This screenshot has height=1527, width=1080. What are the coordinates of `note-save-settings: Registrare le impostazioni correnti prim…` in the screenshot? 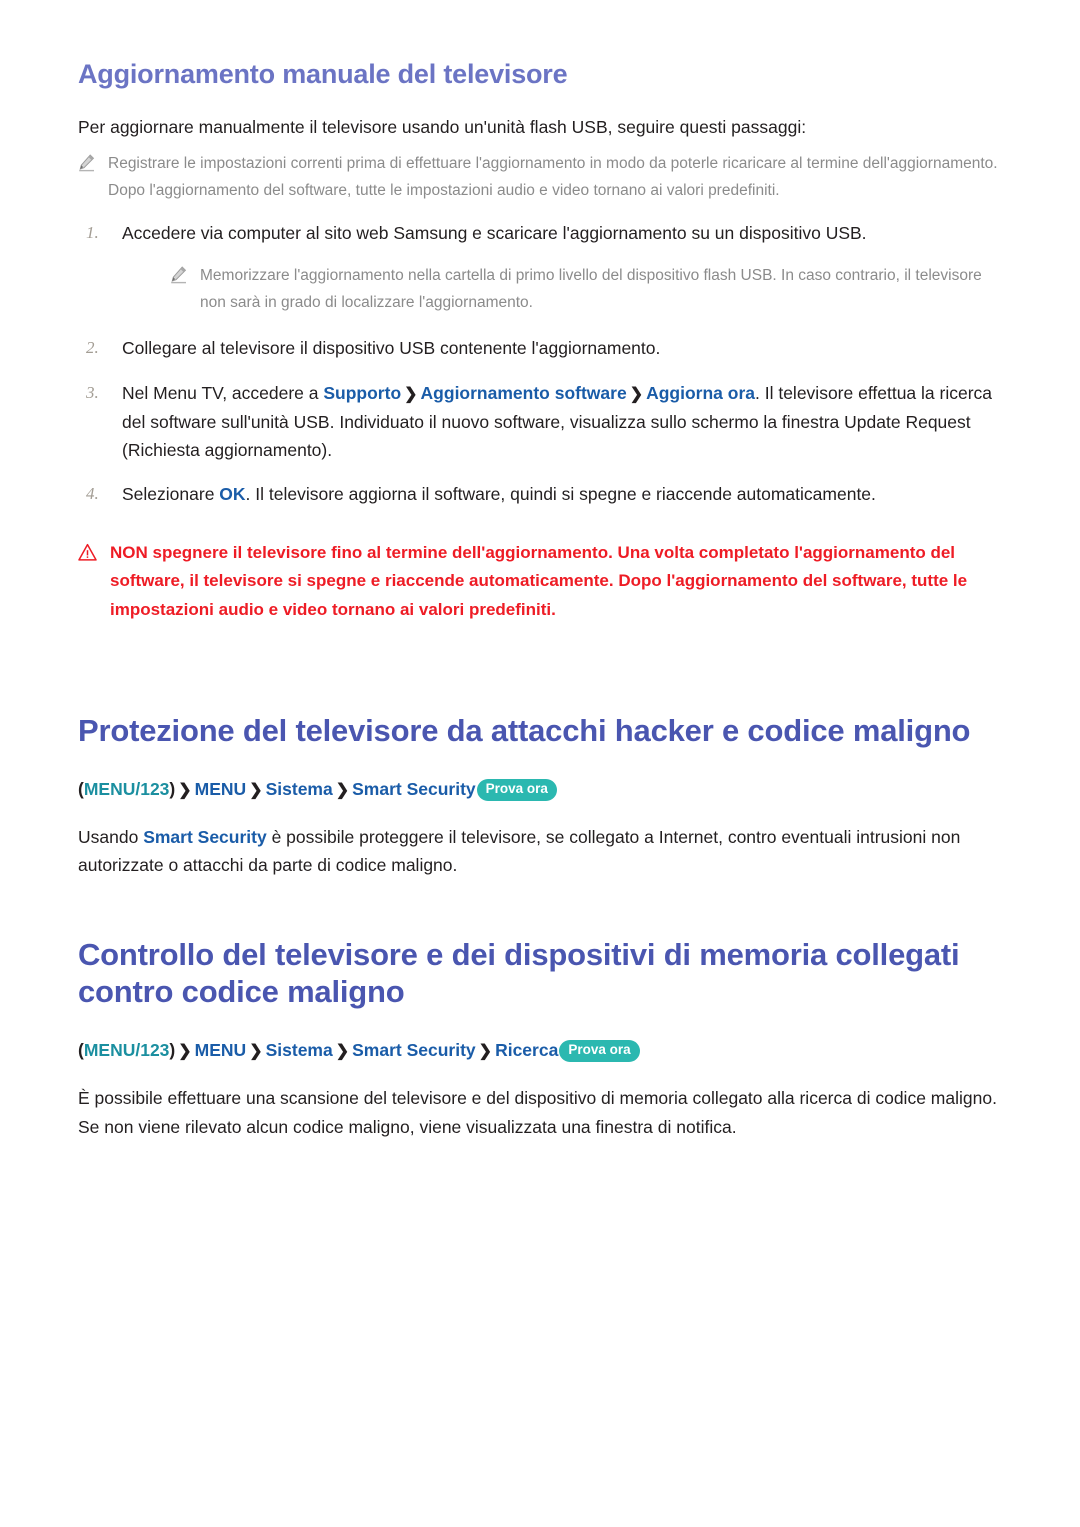 It's located at (543, 177).